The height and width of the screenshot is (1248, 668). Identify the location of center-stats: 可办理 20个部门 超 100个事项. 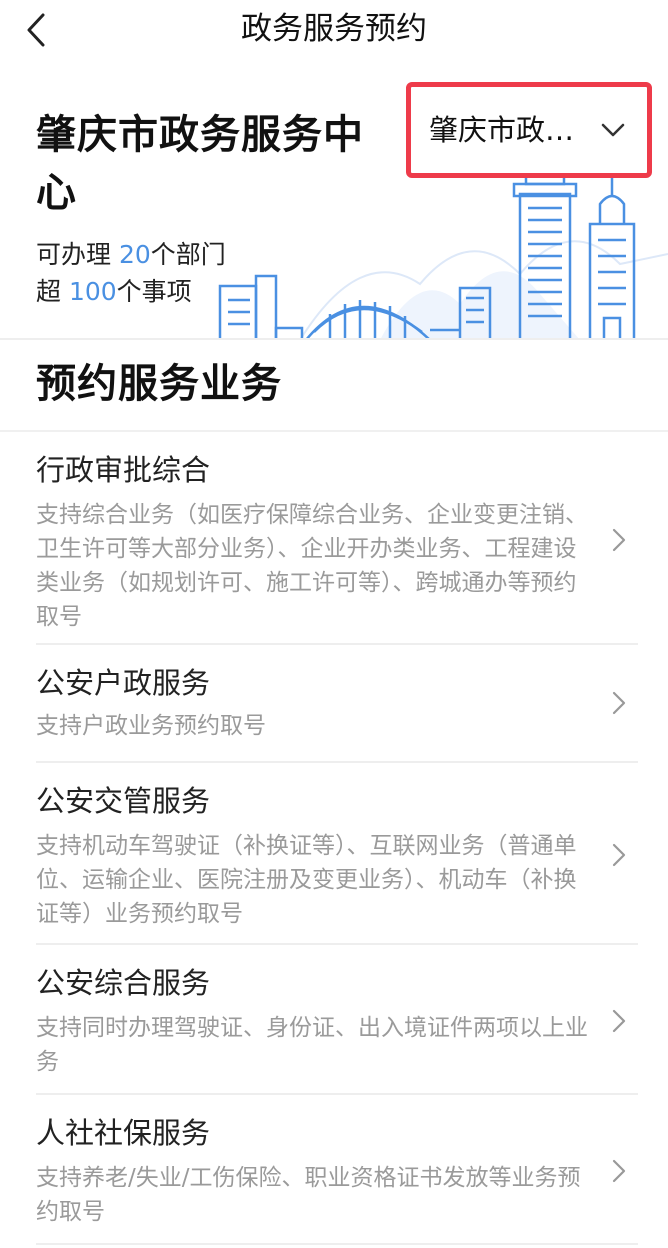
(131, 273).